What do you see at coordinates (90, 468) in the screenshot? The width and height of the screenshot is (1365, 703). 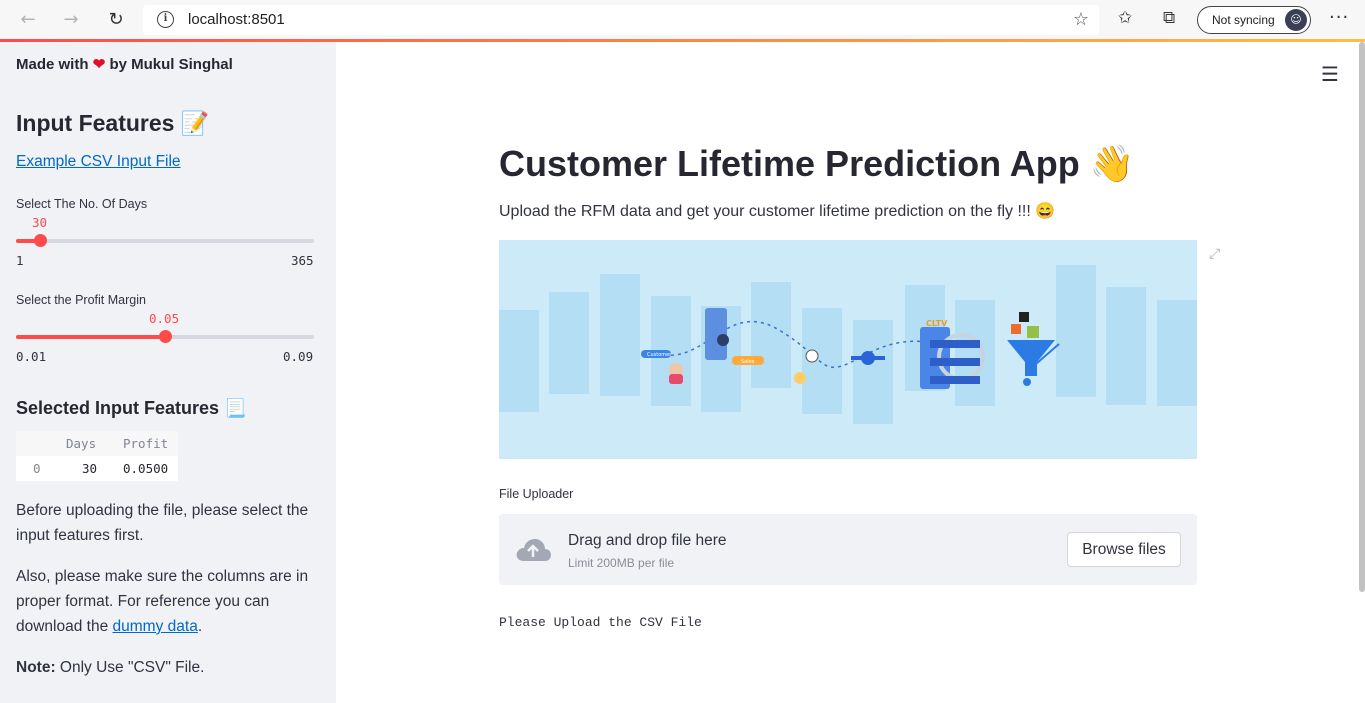 I see `cell-days: 30` at bounding box center [90, 468].